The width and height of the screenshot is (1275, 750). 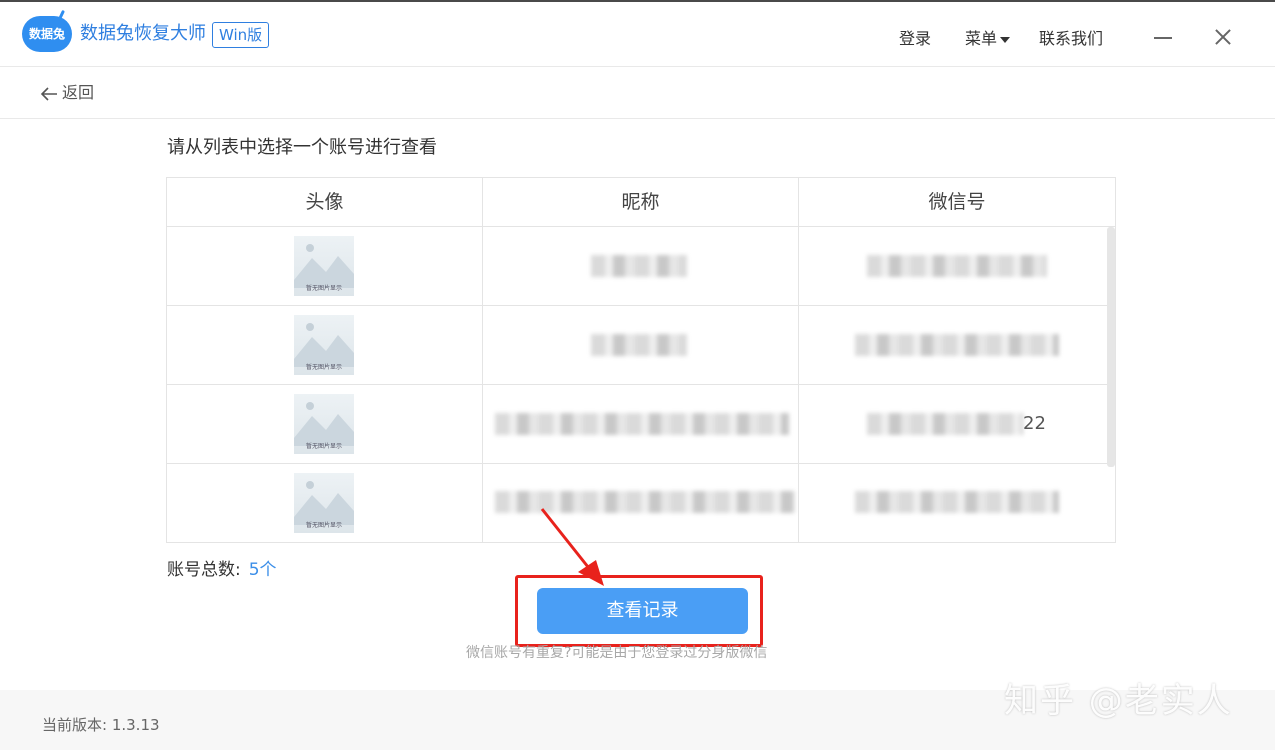 I want to click on view-records-button: 查看记录, so click(x=642, y=611).